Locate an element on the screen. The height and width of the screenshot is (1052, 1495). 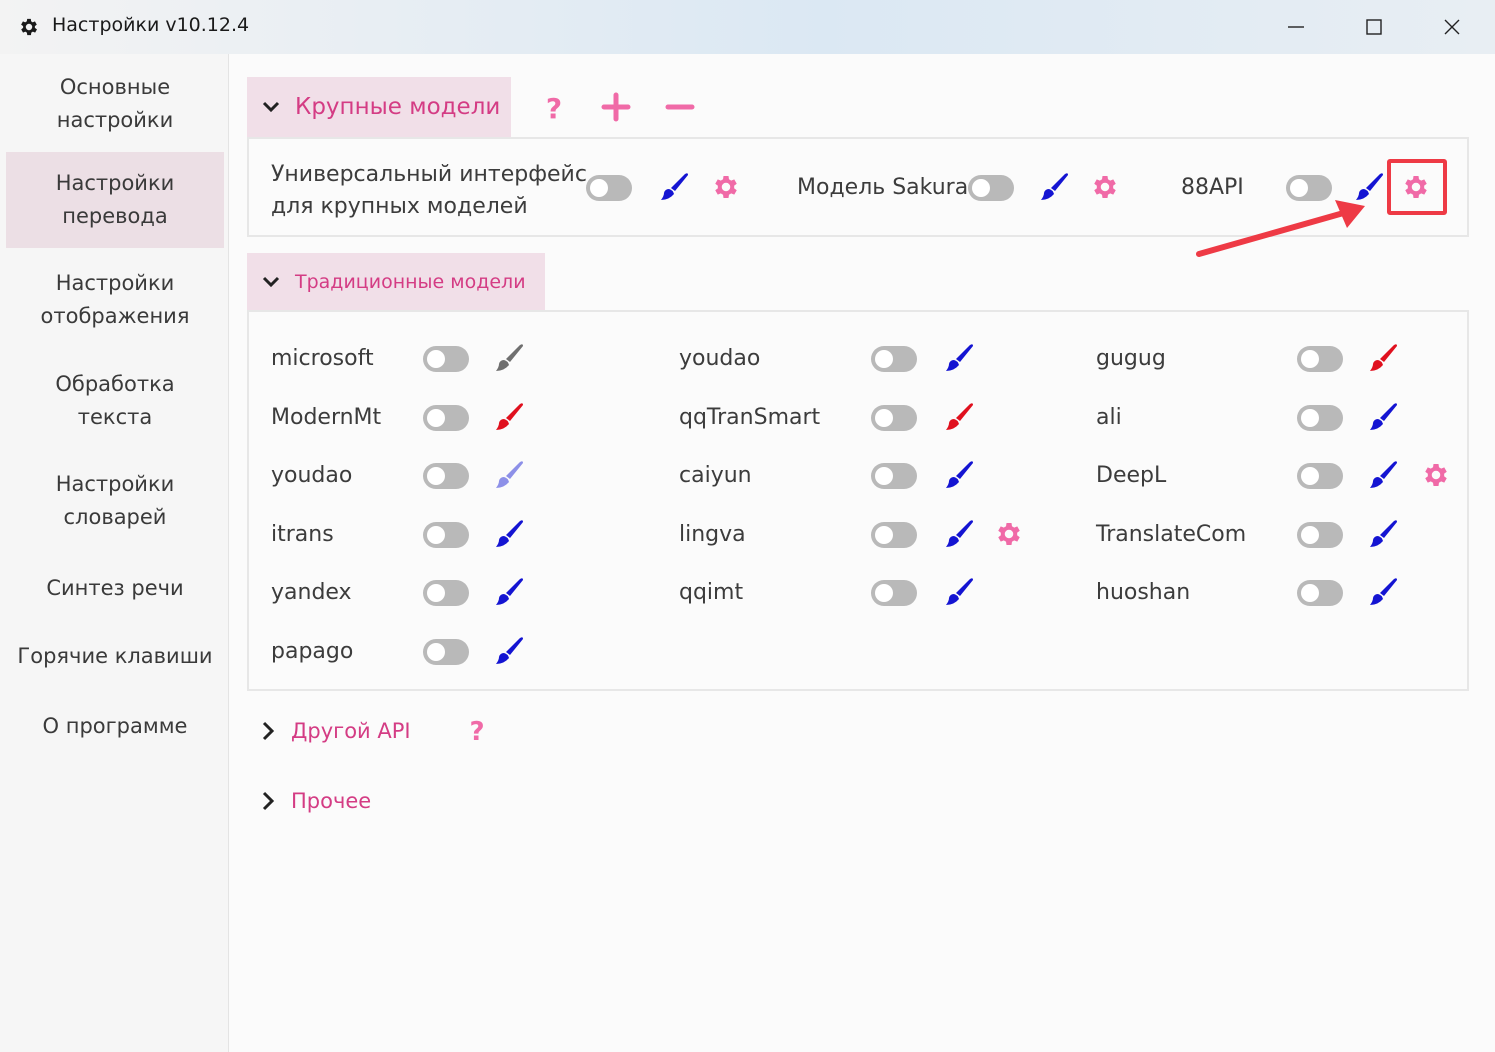
model-label: yandex is located at coordinates (311, 592).